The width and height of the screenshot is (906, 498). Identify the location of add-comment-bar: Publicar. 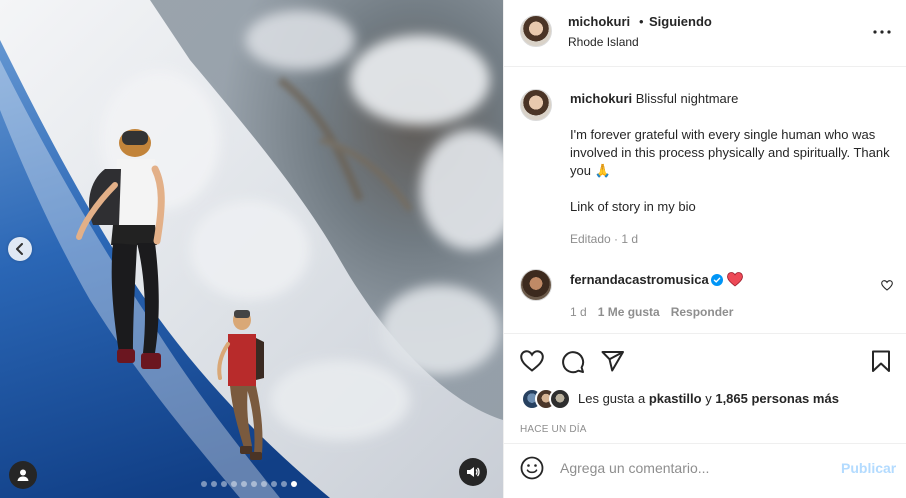
(705, 471).